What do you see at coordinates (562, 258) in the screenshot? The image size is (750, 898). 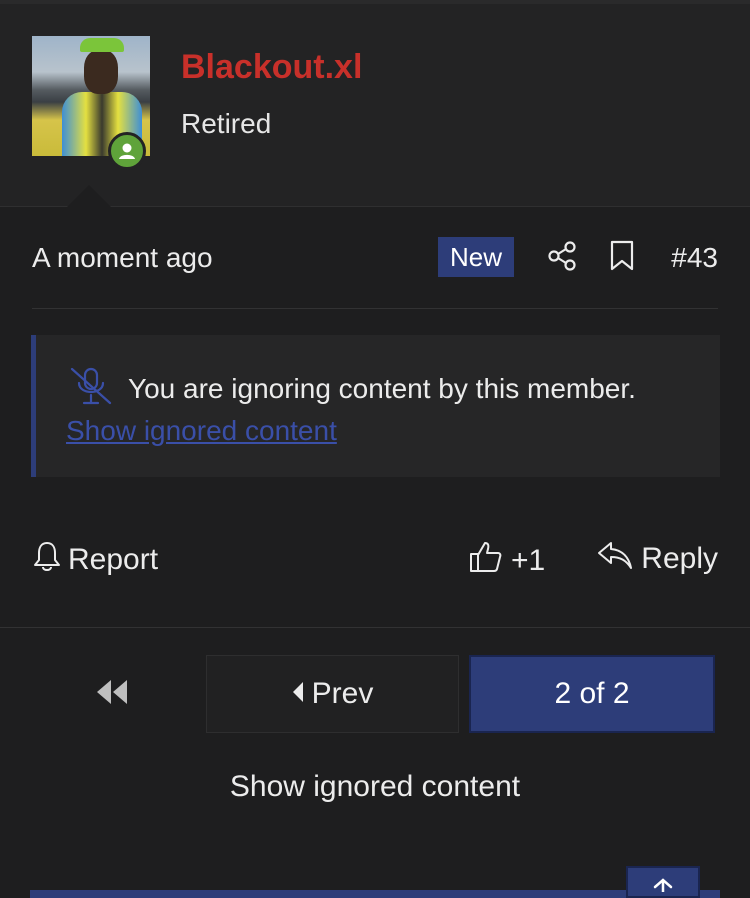 I see `share-icon` at bounding box center [562, 258].